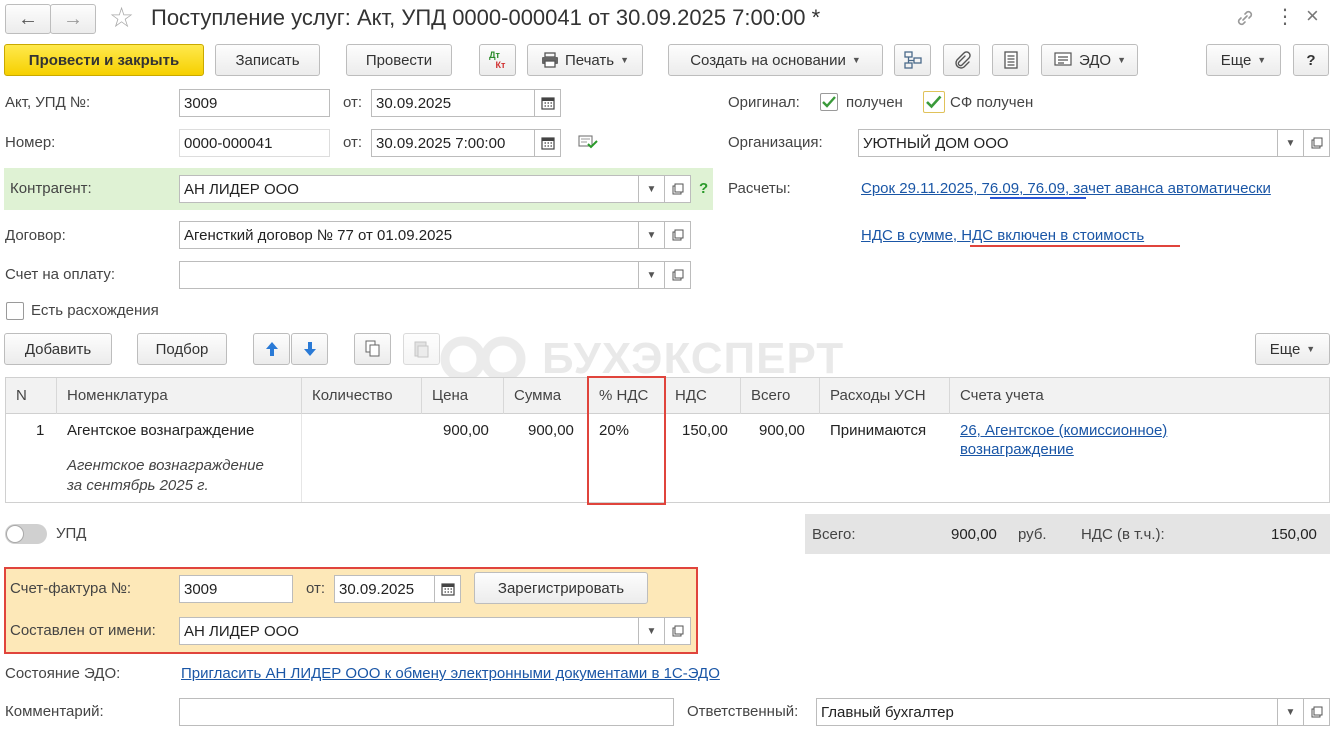 The image size is (1334, 731). I want to click on back-button: ←, so click(28, 19).